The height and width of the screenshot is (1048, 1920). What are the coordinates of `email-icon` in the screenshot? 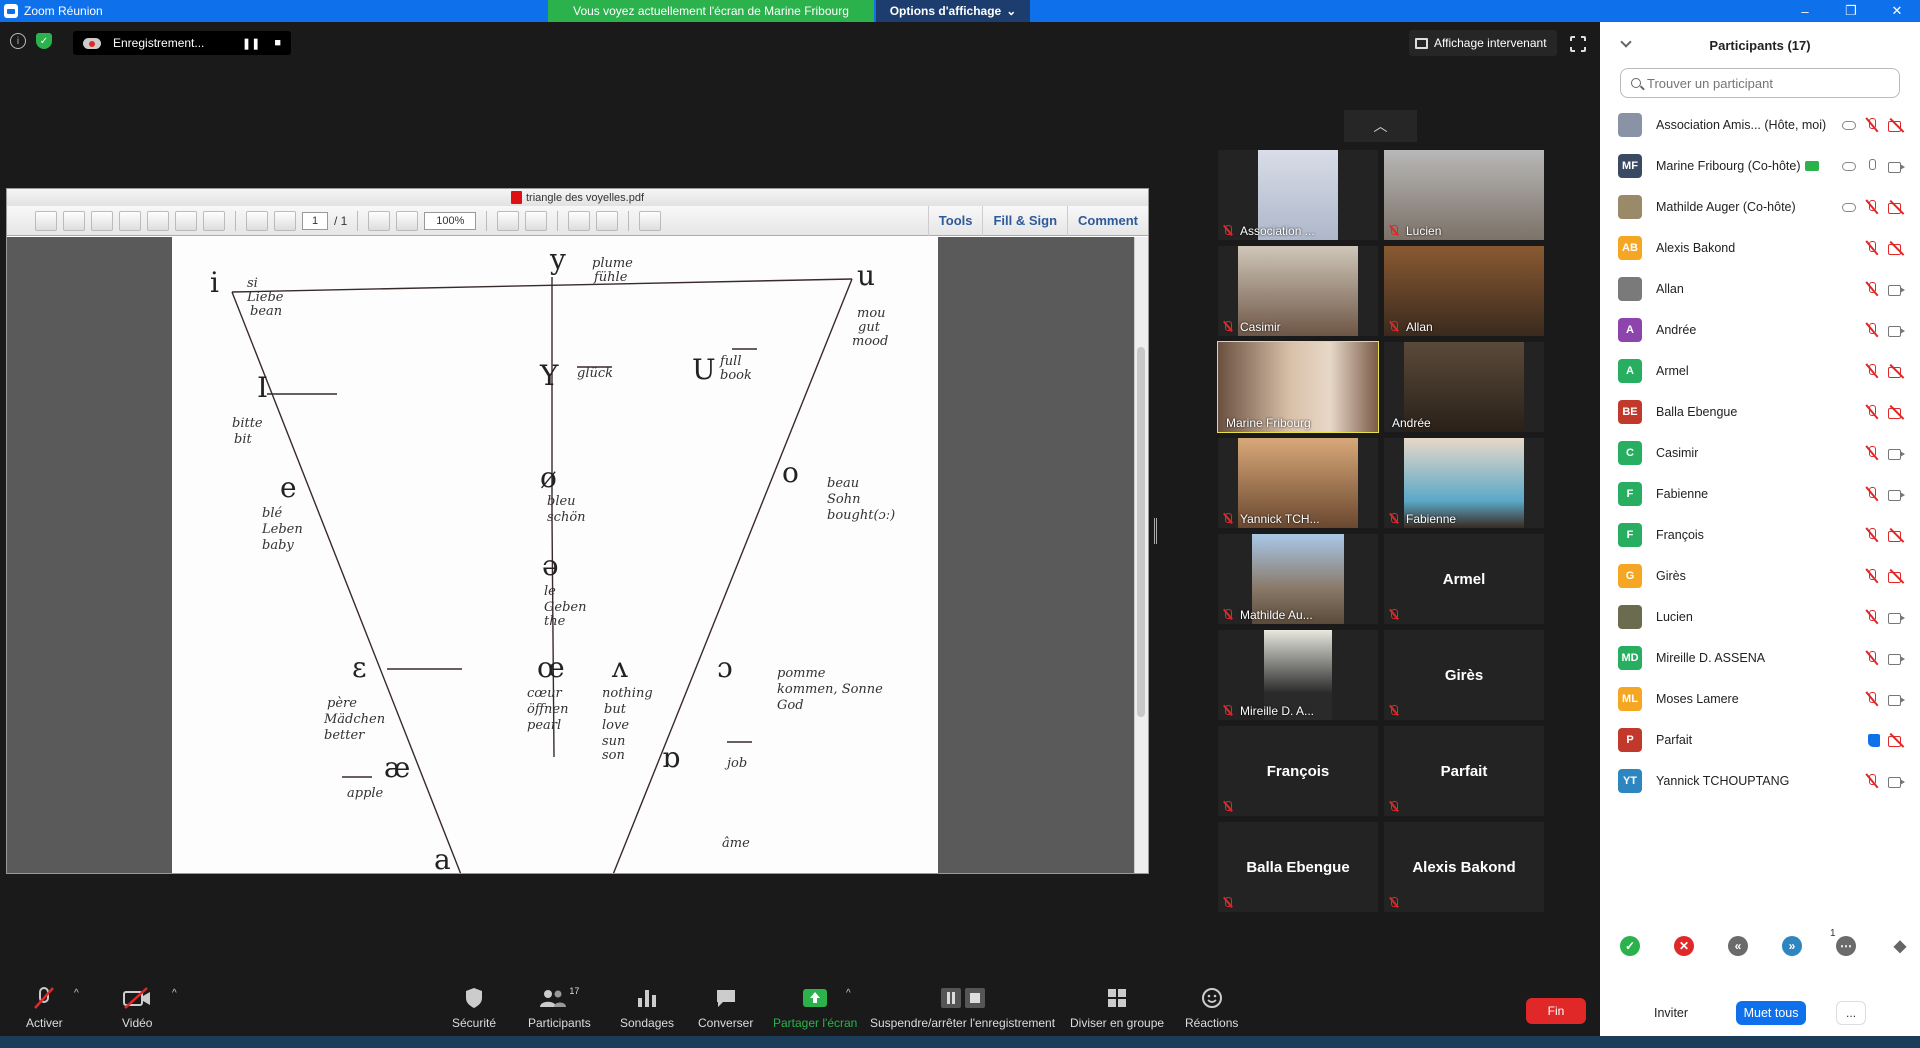 It's located at (214, 220).